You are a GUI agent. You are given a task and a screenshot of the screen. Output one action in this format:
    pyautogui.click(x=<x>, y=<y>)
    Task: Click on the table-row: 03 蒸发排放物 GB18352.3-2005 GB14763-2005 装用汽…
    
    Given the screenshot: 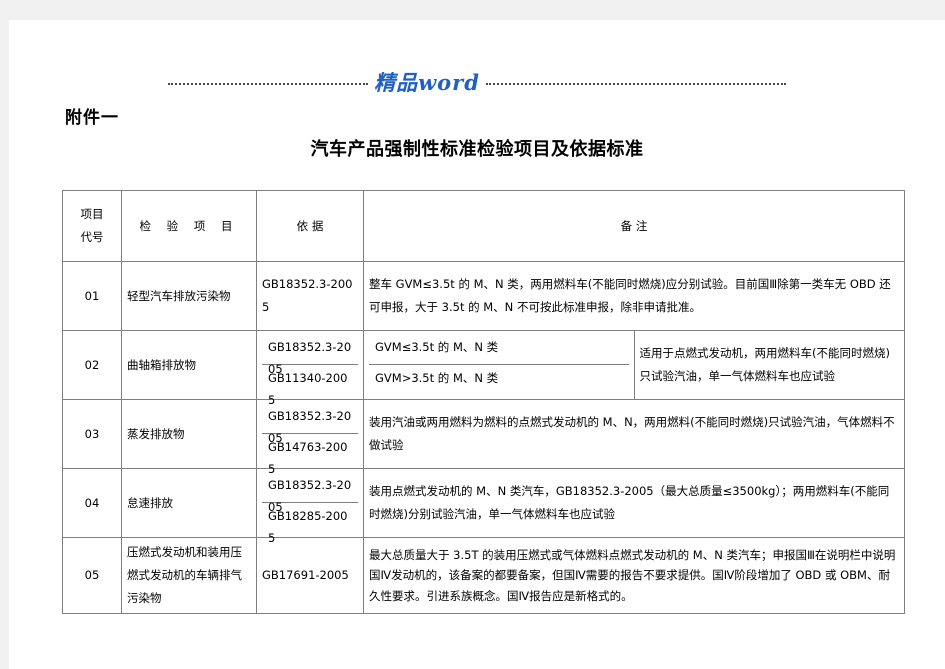 What is the action you would take?
    pyautogui.click(x=483, y=437)
    